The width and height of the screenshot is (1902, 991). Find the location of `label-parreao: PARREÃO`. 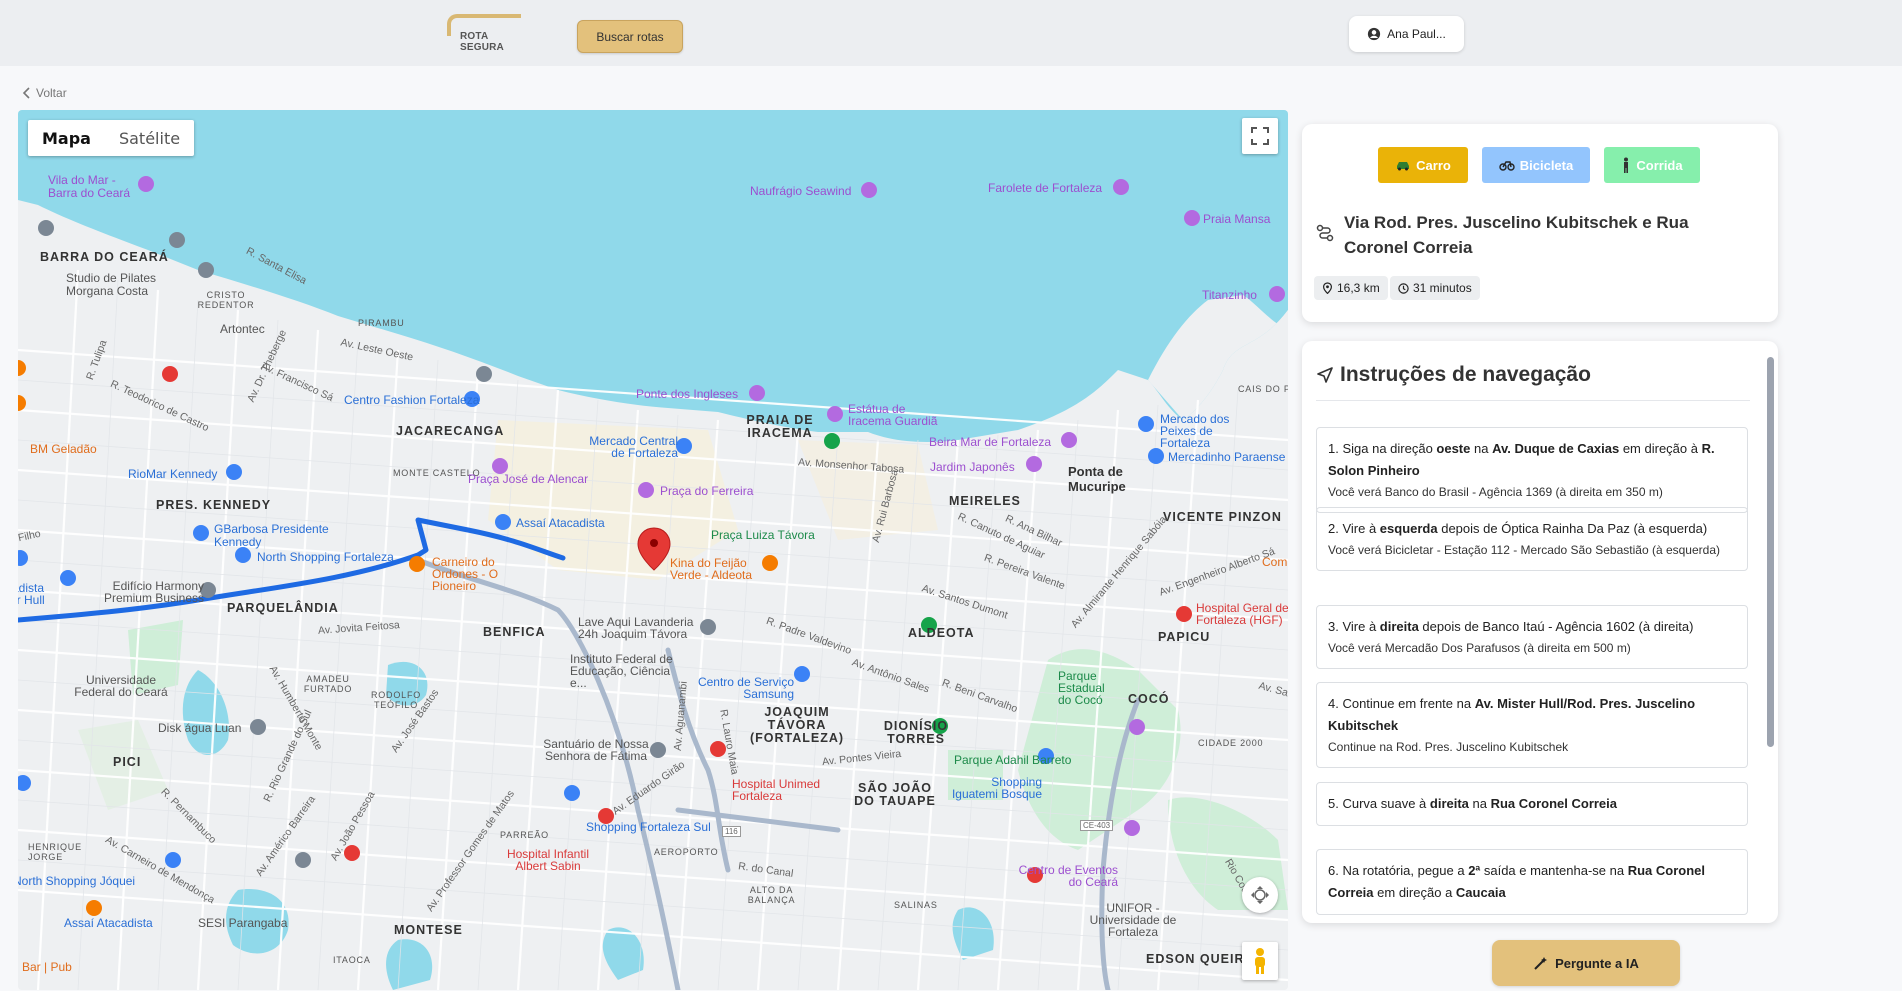

label-parreao: PARREÃO is located at coordinates (524, 835).